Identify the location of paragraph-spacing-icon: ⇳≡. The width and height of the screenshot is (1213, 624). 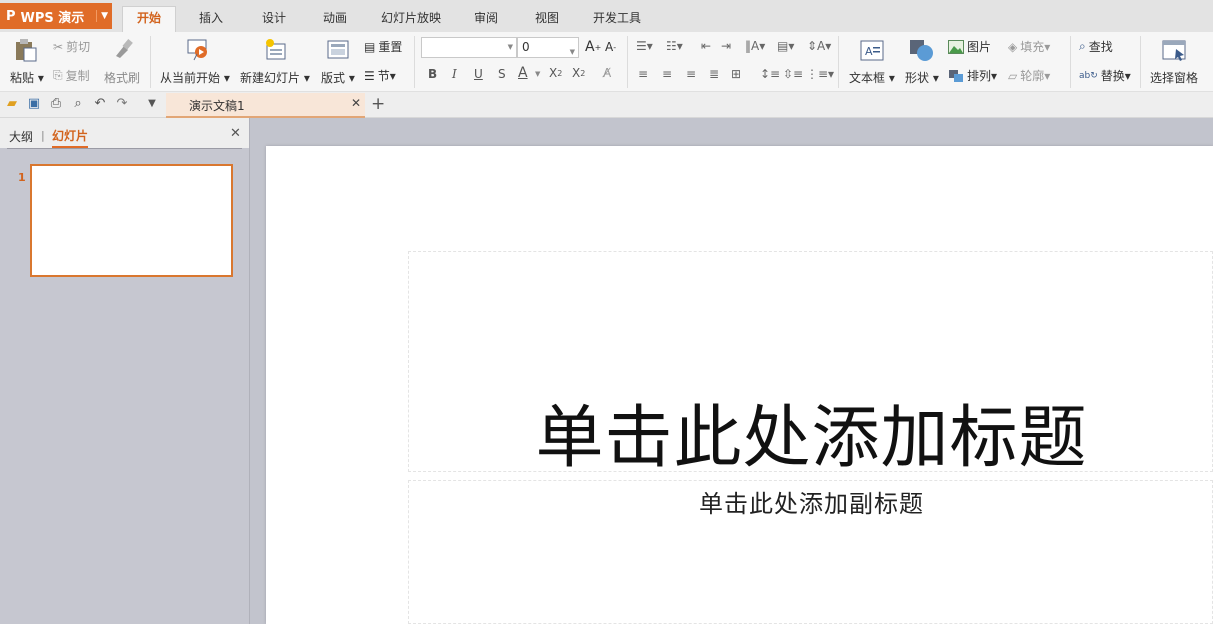
(793, 74).